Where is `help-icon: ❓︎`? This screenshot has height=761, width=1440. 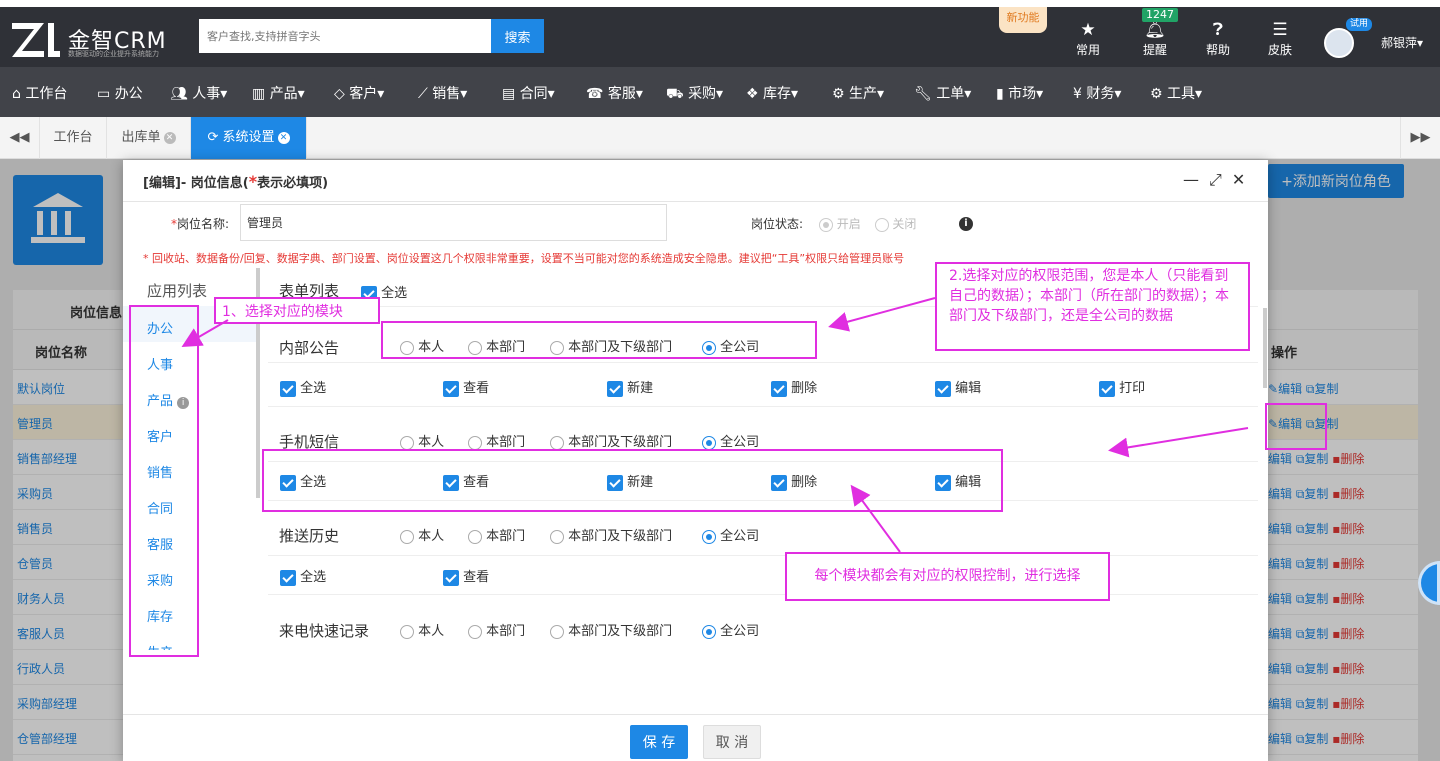 help-icon: ❓︎ is located at coordinates (1218, 30).